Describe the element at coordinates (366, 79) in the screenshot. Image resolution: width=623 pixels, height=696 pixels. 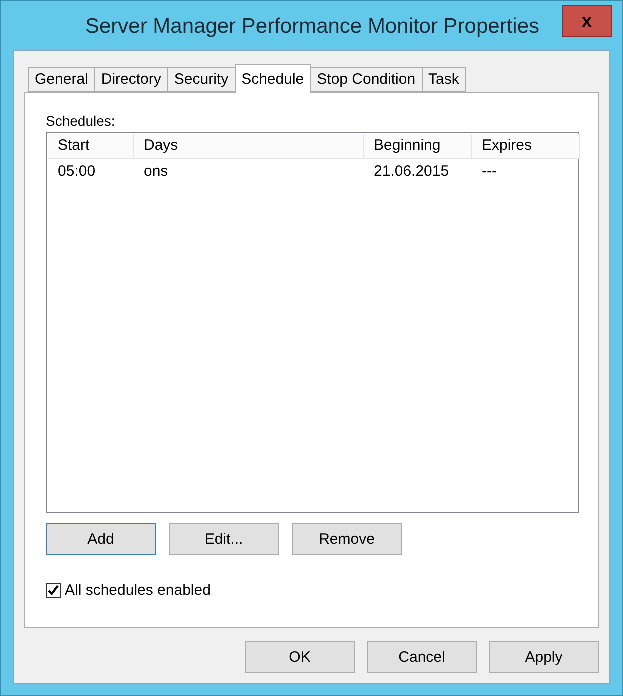
I see `tab: Stop Condition` at that location.